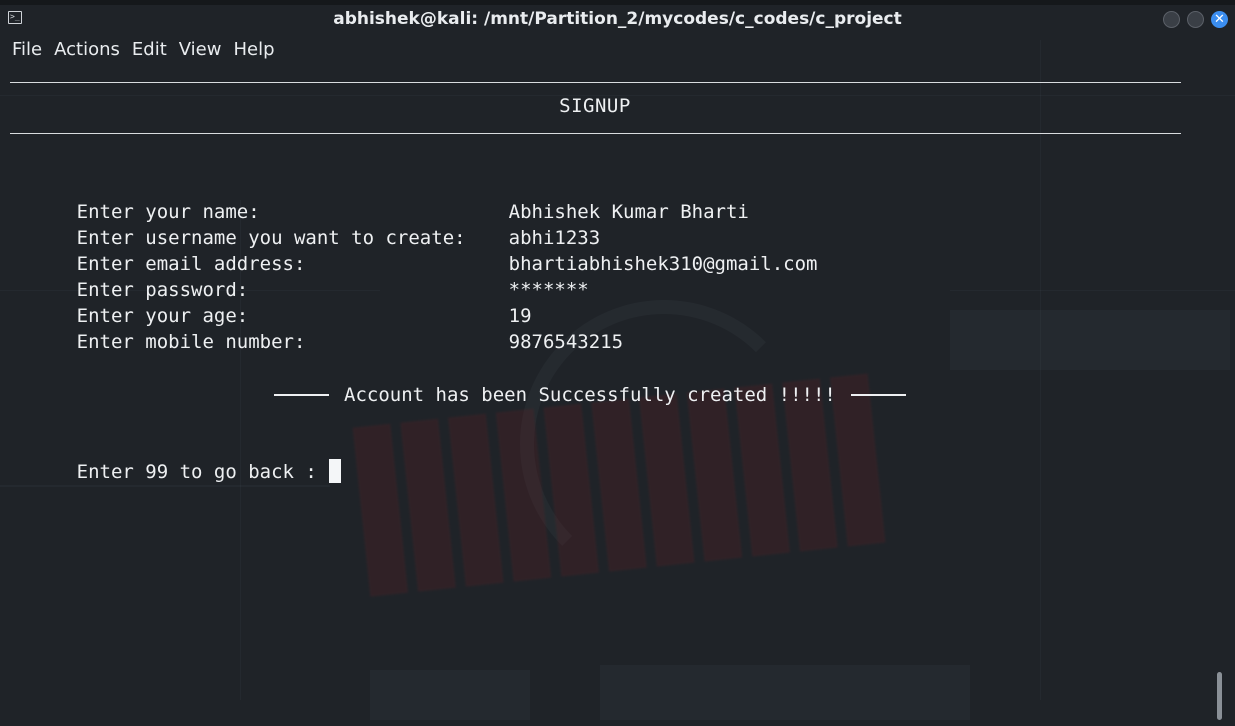 This screenshot has width=1235, height=726. I want to click on menu-bar: File Actions Edit View Help, so click(137, 50).